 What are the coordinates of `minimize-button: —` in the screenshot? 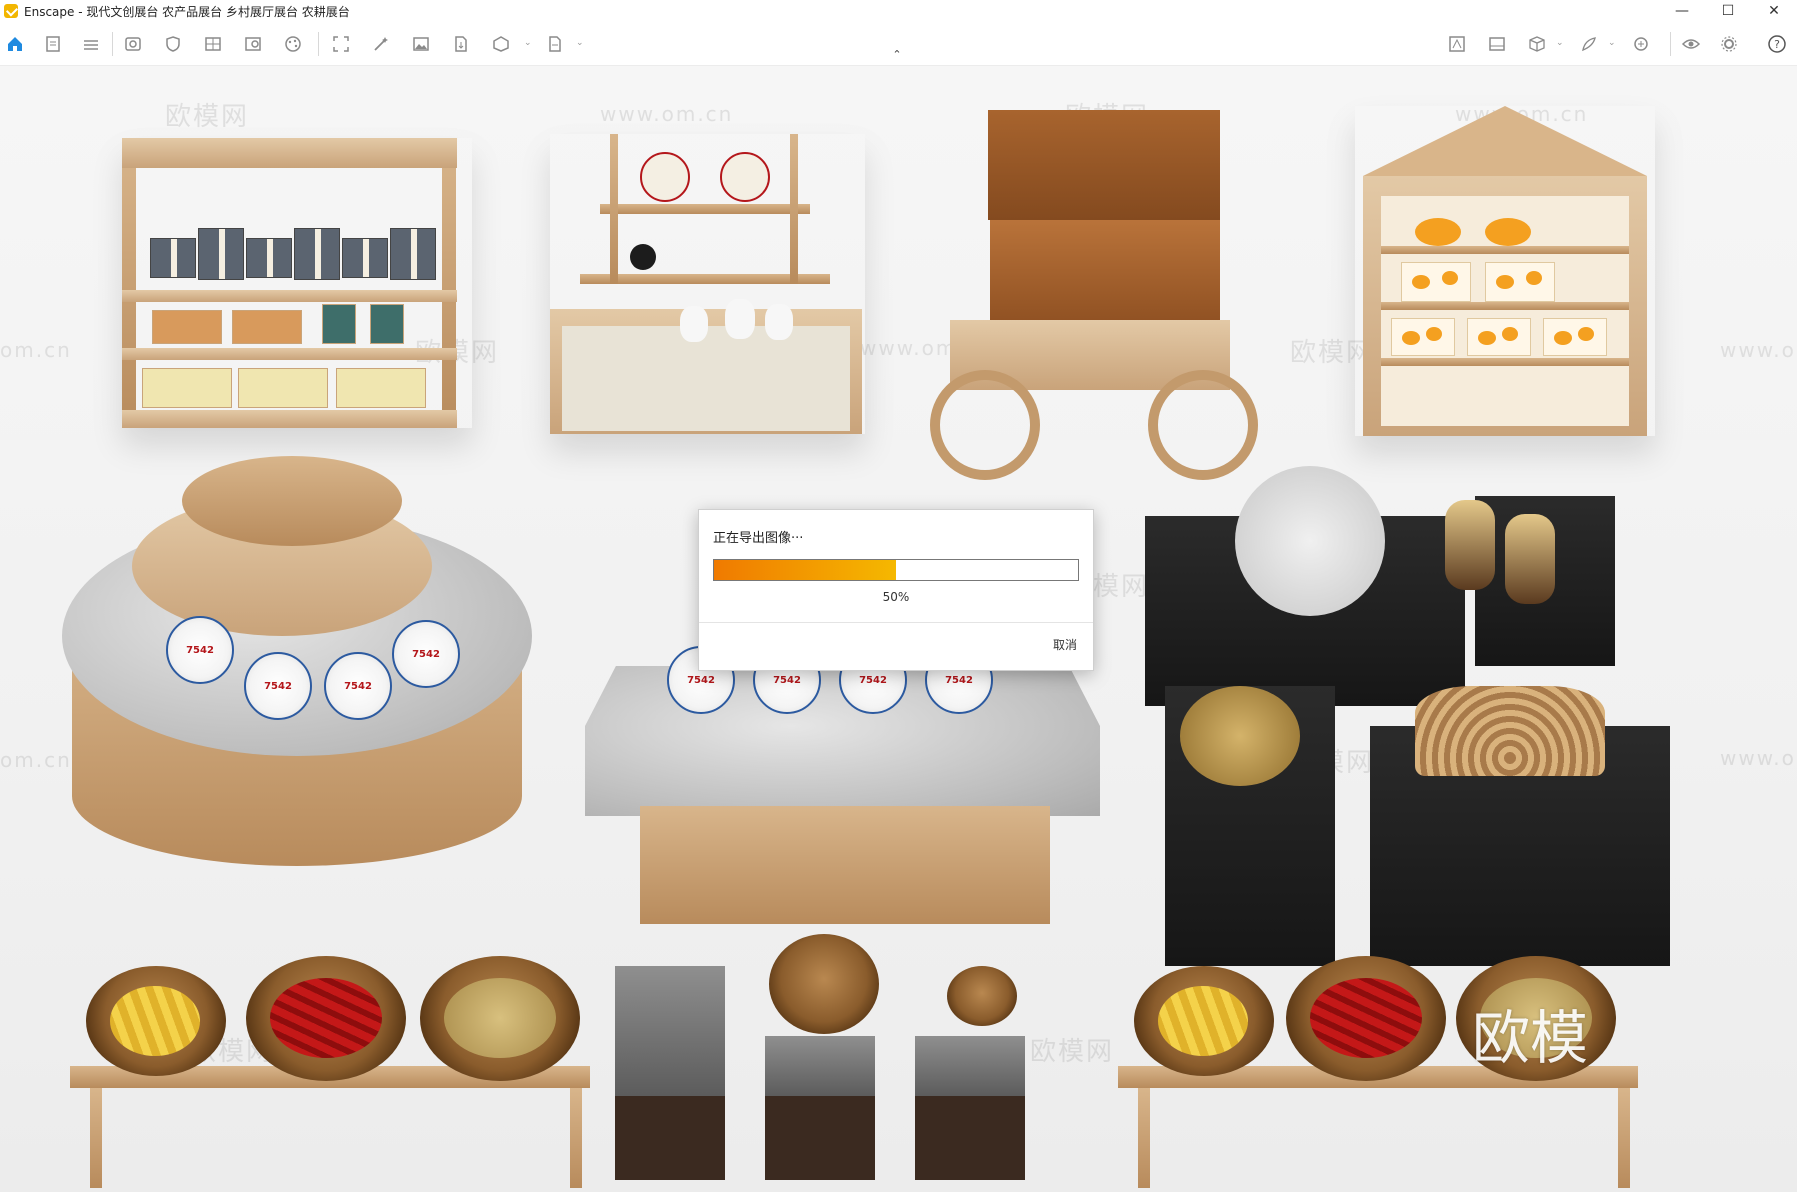 It's located at (1682, 11).